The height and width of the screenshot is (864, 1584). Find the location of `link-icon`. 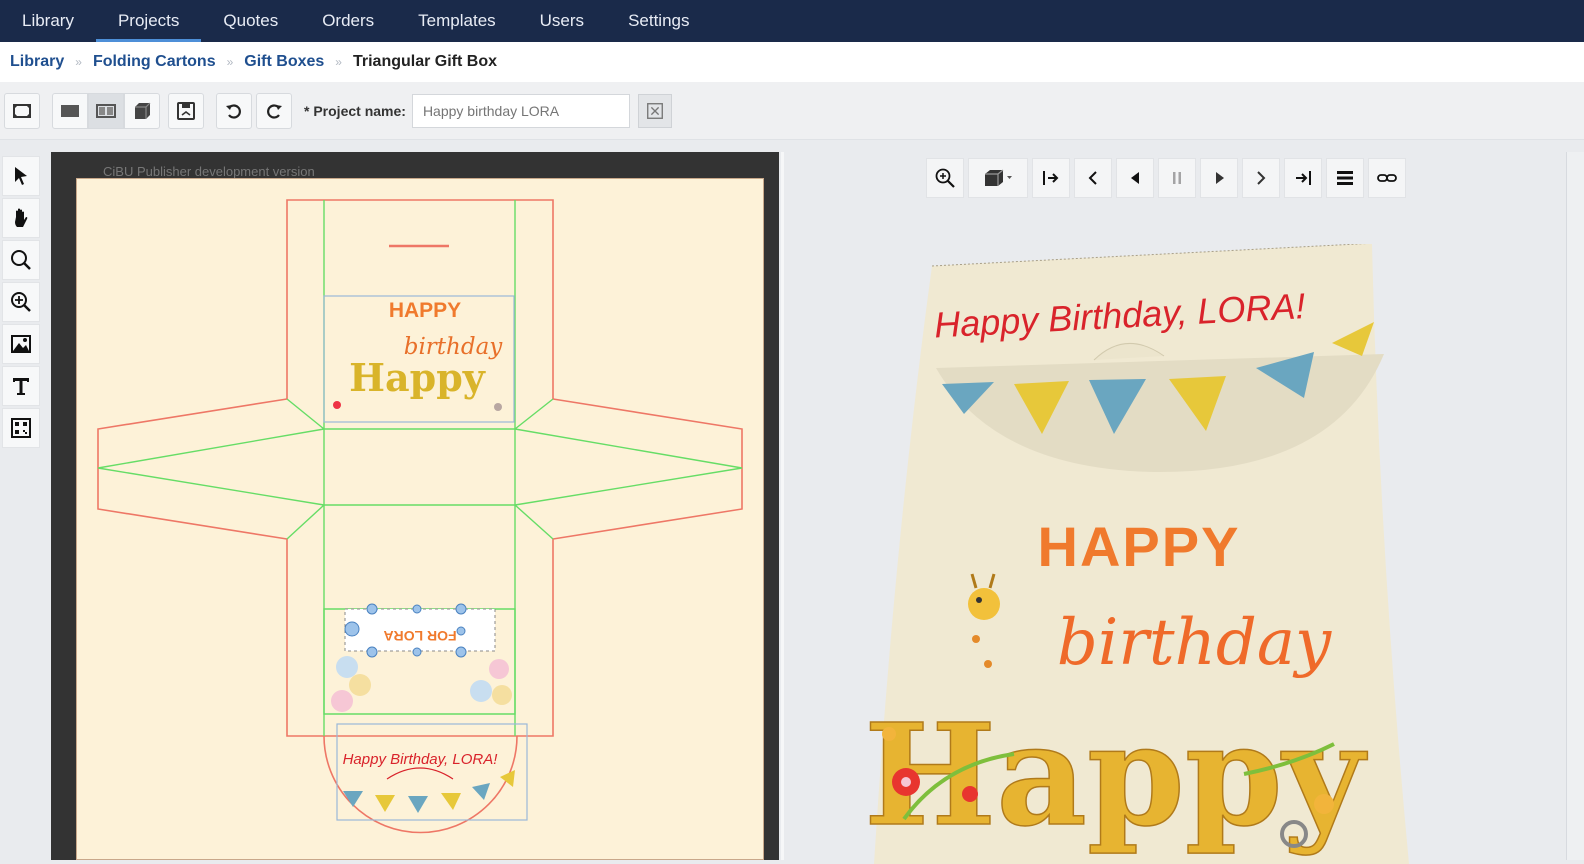

link-icon is located at coordinates (1387, 178).